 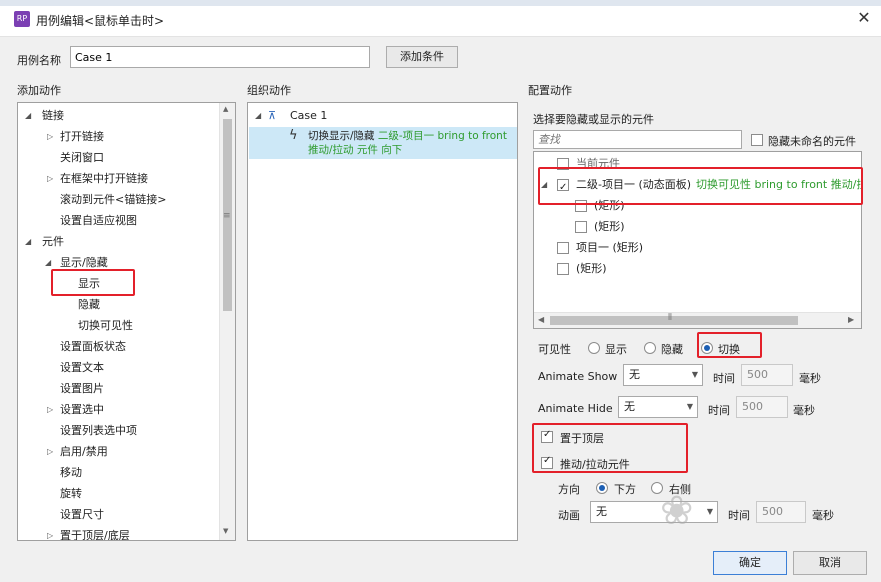 What do you see at coordinates (100, 21) in the screenshot?
I see `window-title: 用例编辑<鼠标单击时>` at bounding box center [100, 21].